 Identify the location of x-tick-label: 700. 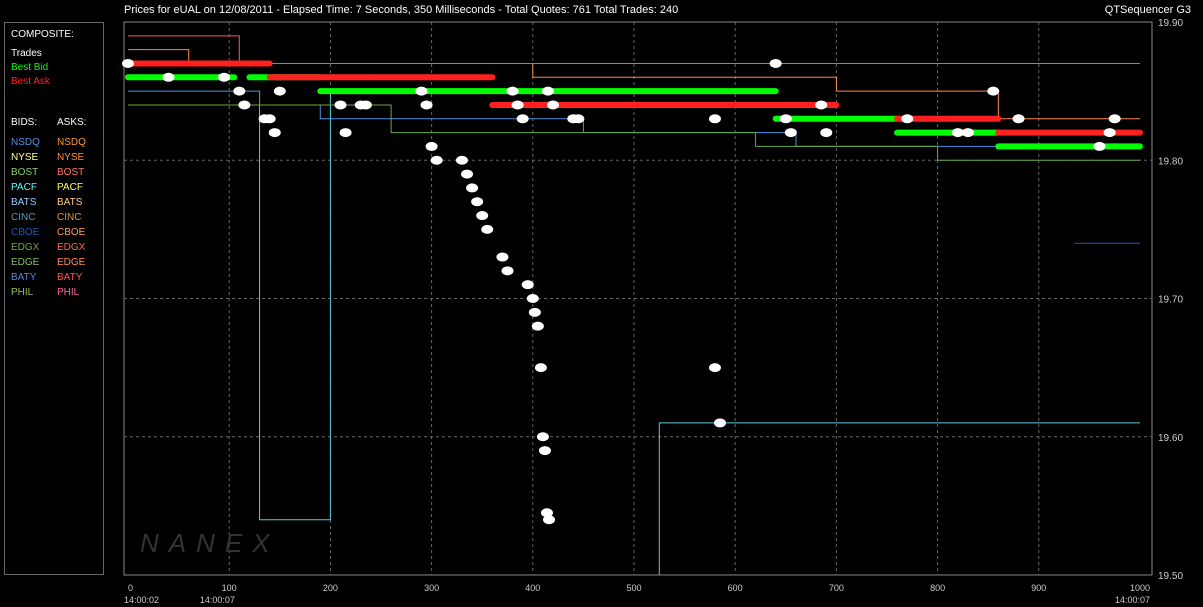
(836, 588).